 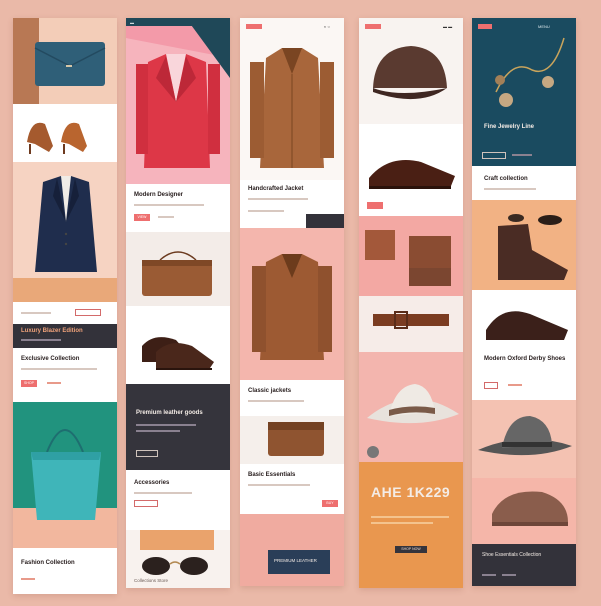 I want to click on shop-now-button: SHOP NOW, so click(x=411, y=549).